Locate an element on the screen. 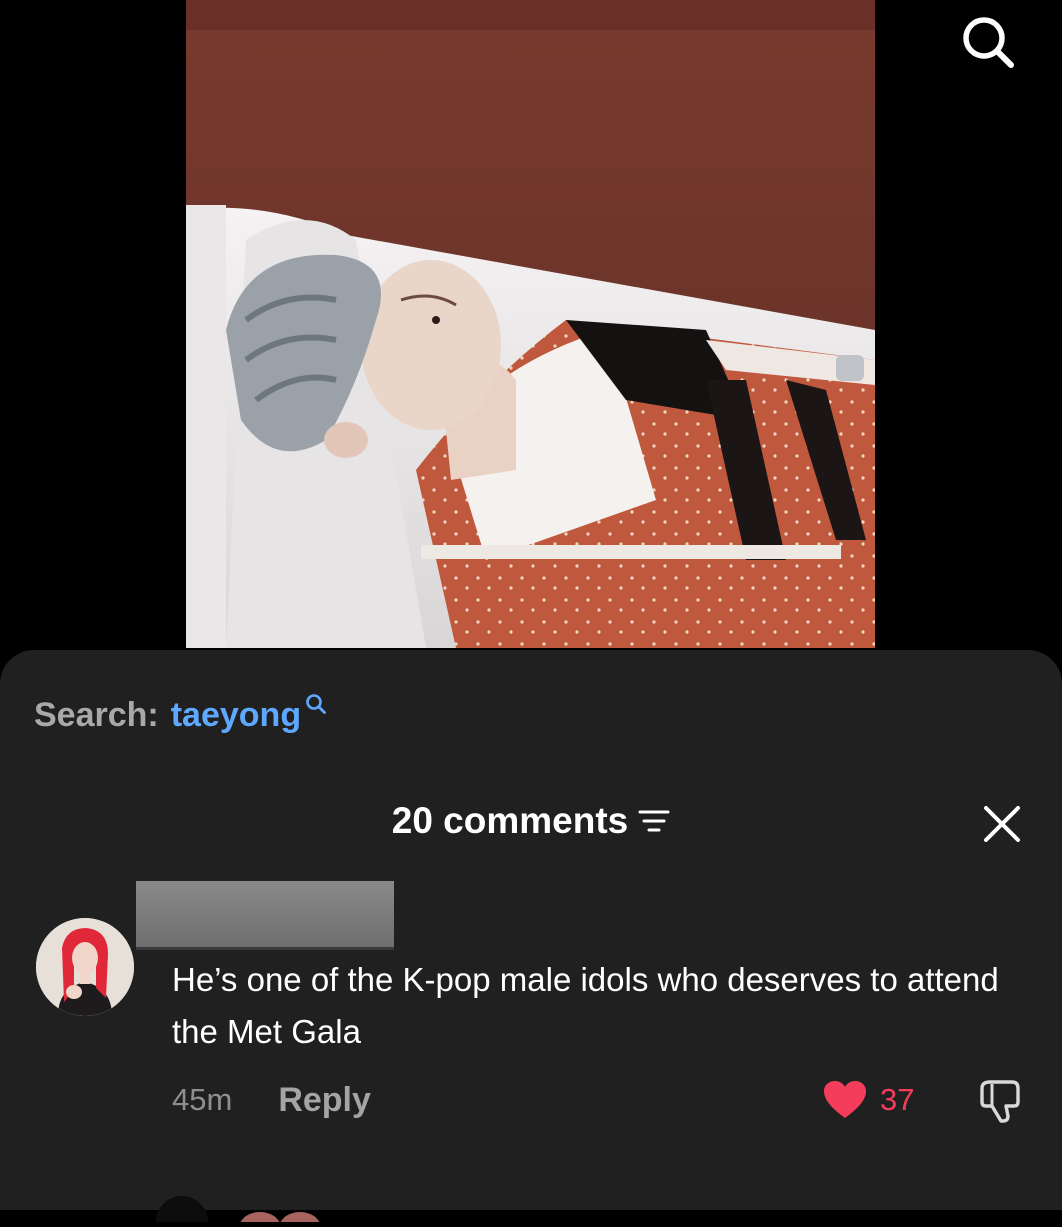  related-search-link: Search: taeyong is located at coordinates (180, 714).